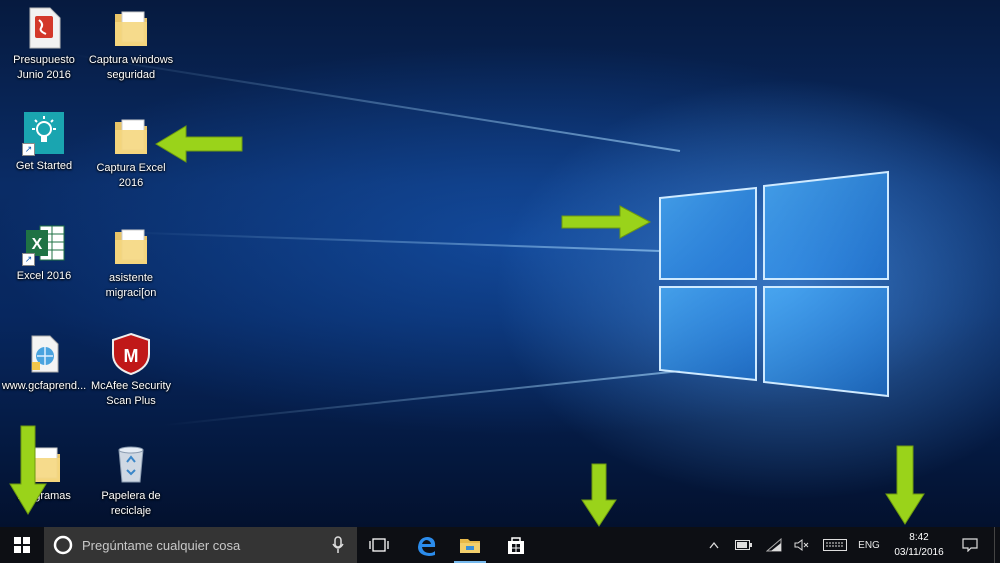  What do you see at coordinates (44, 67) in the screenshot?
I see `icon-label: Presupuesto Junio 2016` at bounding box center [44, 67].